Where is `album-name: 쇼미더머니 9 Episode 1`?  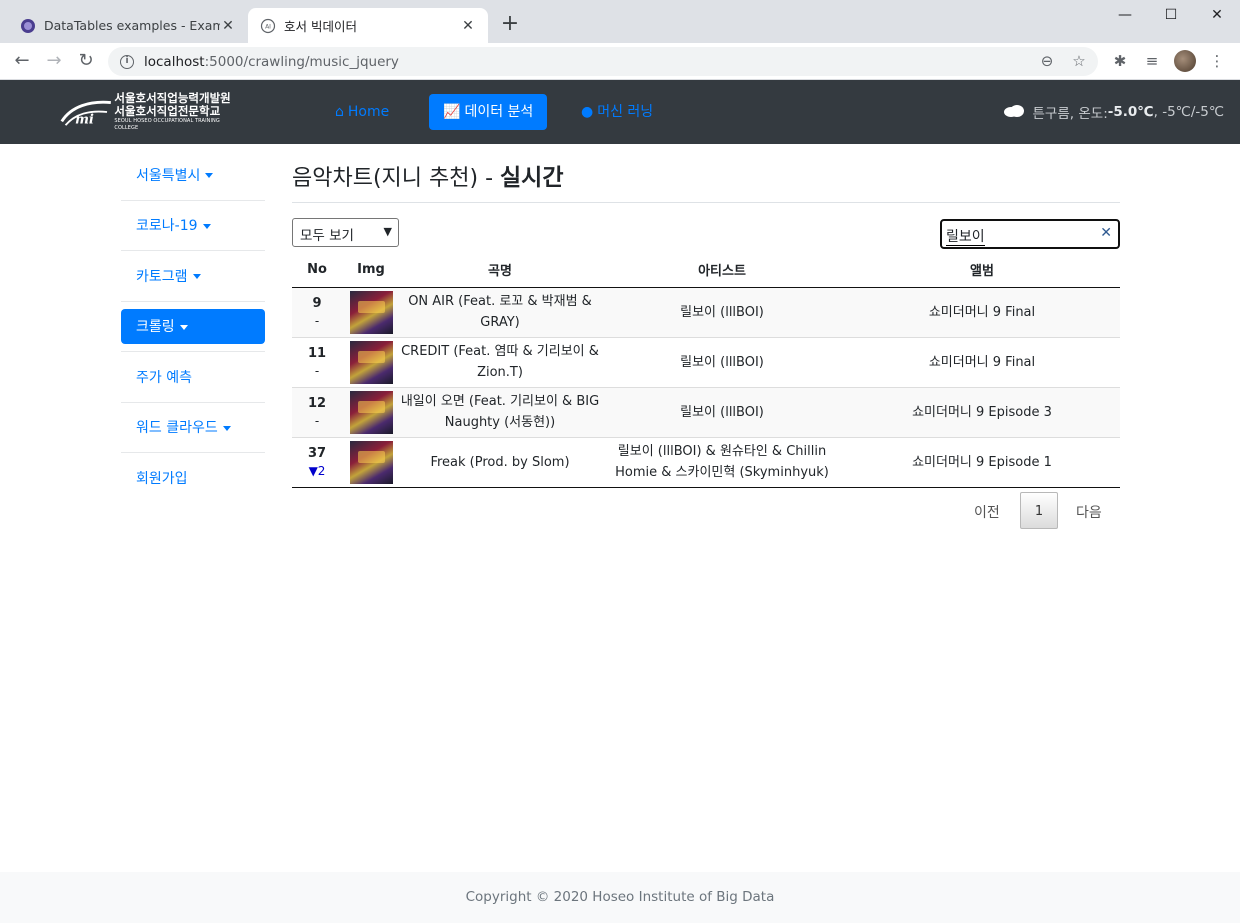
album-name: 쇼미더머니 9 Episode 1 is located at coordinates (982, 462).